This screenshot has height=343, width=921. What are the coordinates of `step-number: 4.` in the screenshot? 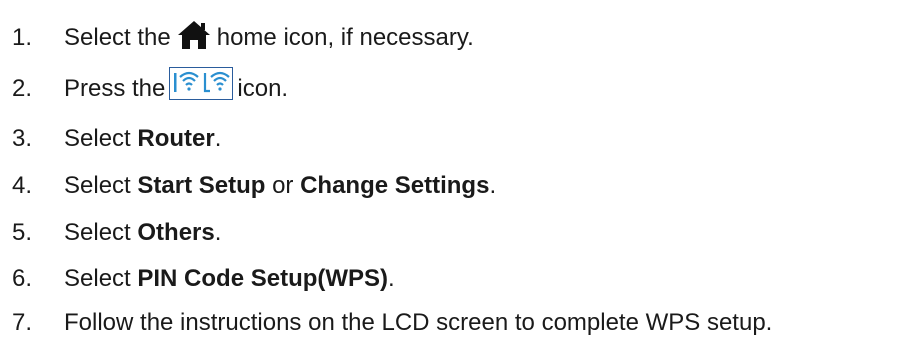 It's located at (22, 185).